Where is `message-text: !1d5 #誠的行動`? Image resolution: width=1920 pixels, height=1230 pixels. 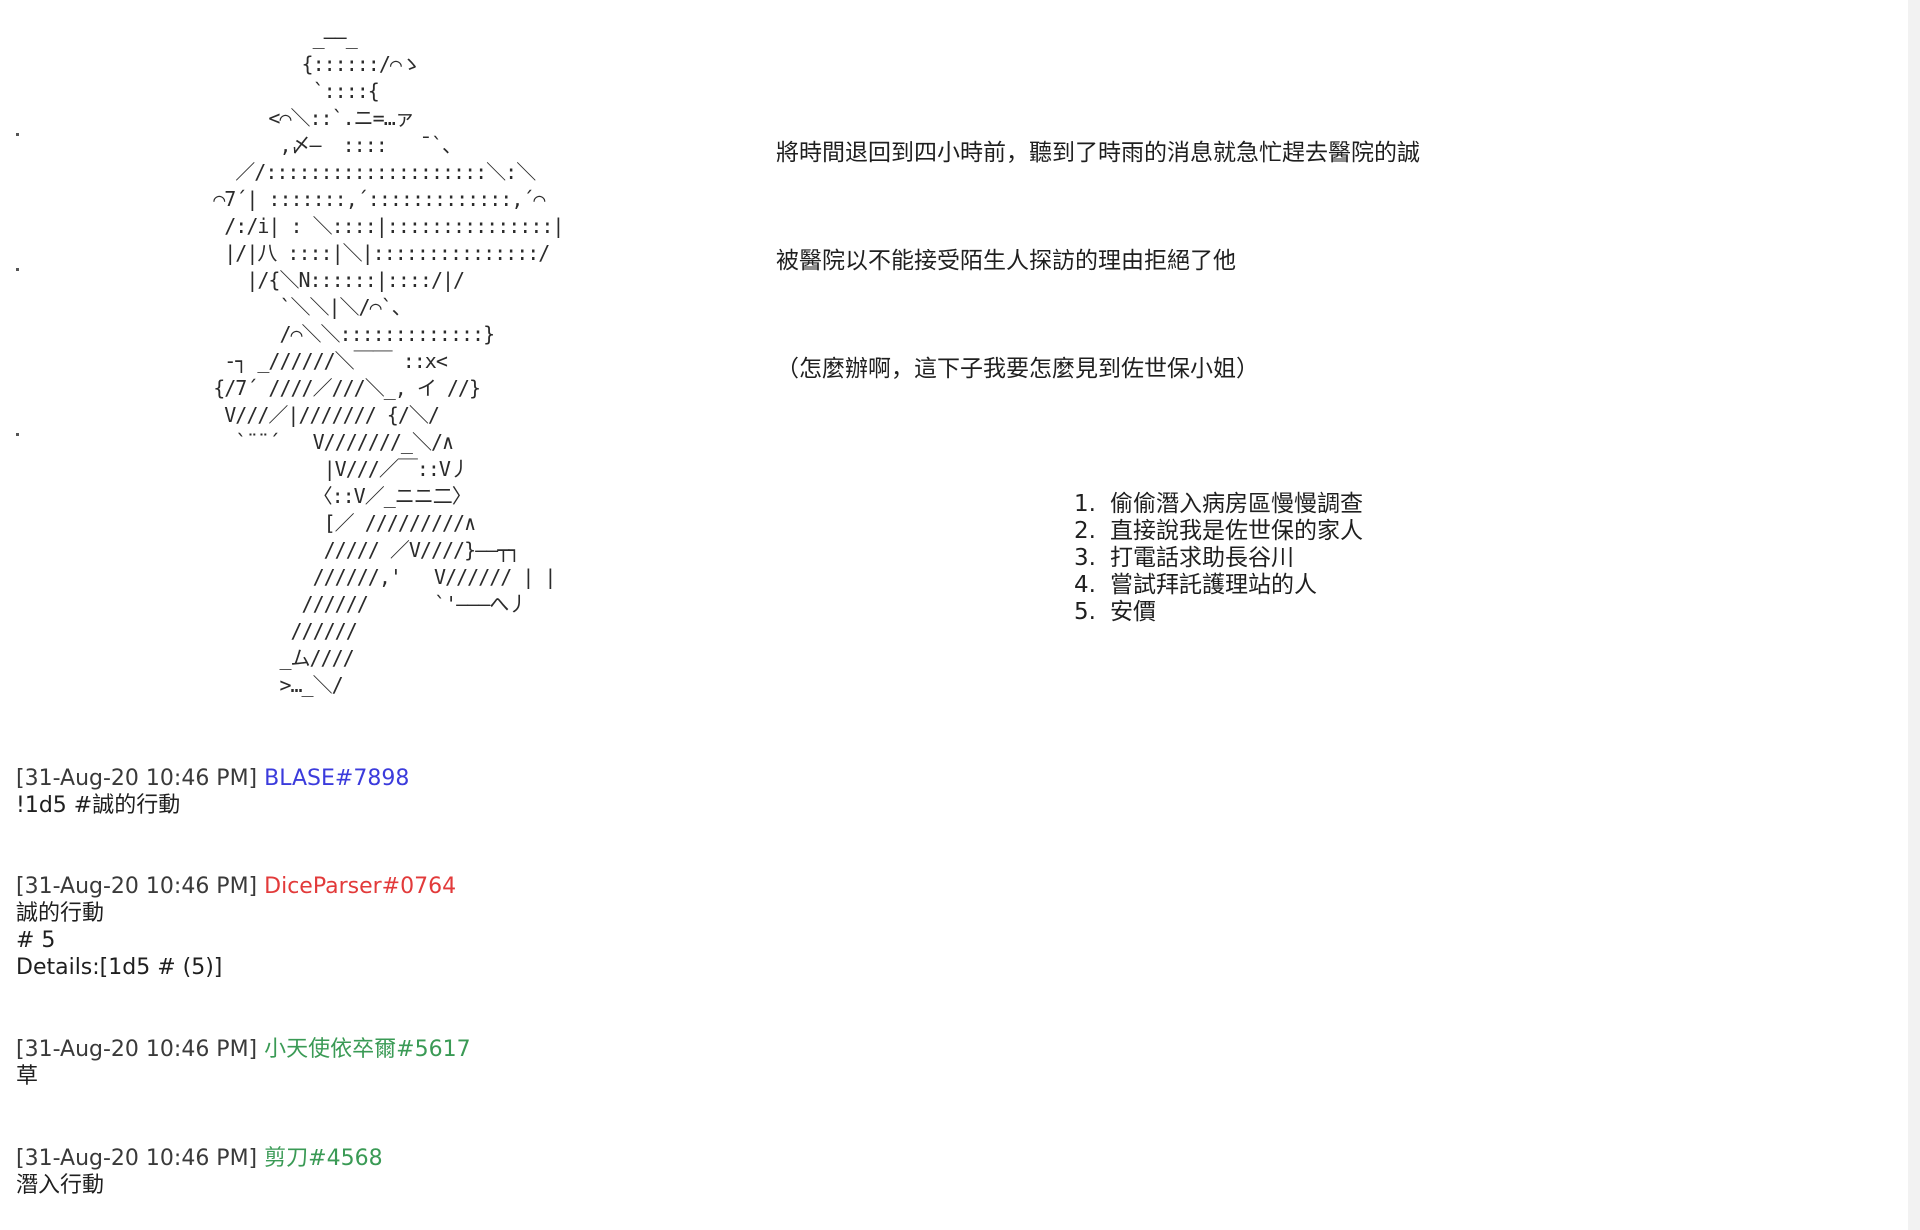 message-text: !1d5 #誠的行動 is located at coordinates (98, 805).